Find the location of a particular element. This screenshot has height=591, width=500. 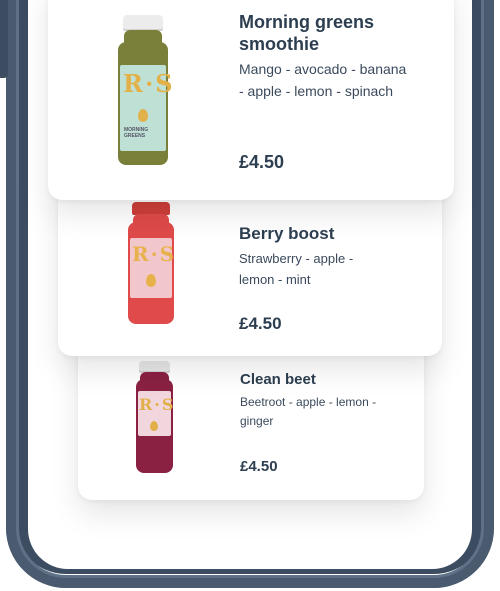

product-description: Strawberry - apple - lemon - mint is located at coordinates (296, 269).